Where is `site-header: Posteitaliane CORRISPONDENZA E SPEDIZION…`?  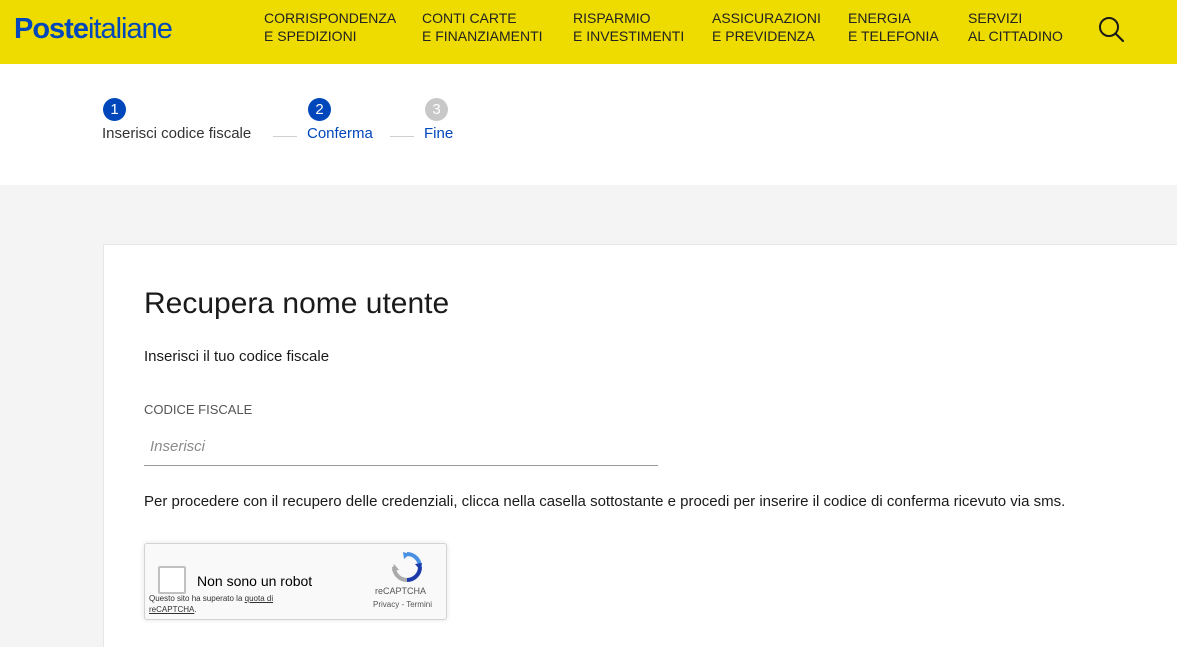
site-header: Posteitaliane CORRISPONDENZA E SPEDIZION… is located at coordinates (588, 32).